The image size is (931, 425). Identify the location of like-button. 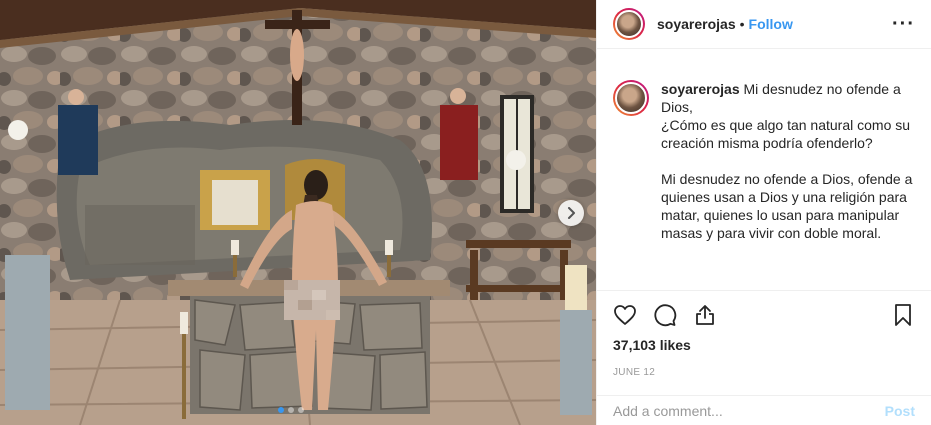
(625, 315).